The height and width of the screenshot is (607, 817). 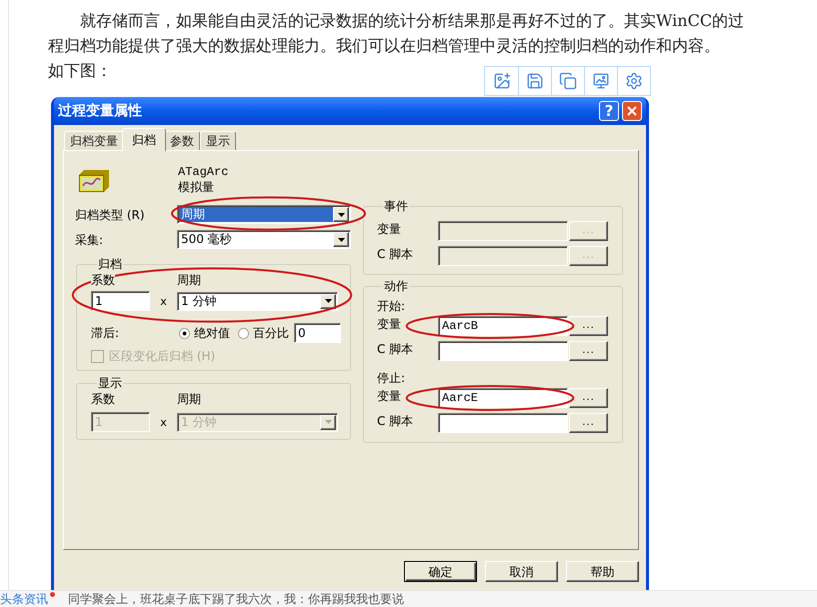 What do you see at coordinates (521, 571) in the screenshot?
I see `dialog-button: 取消` at bounding box center [521, 571].